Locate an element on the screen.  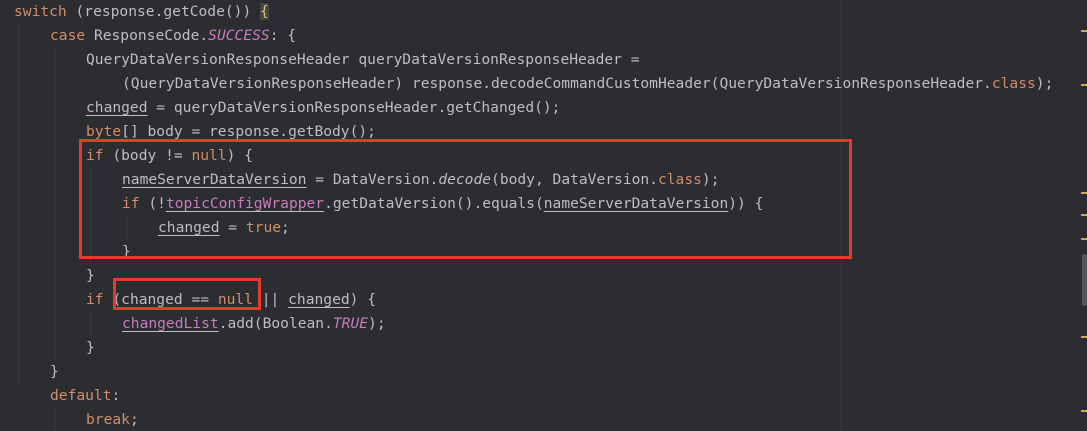
matched-brace: { is located at coordinates (264, 11).